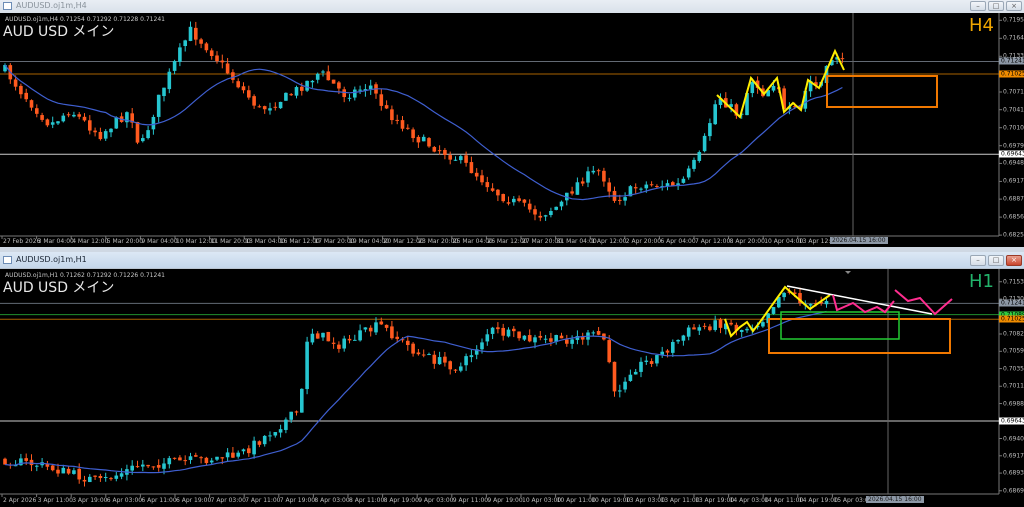 The width and height of the screenshot is (1024, 507). I want to click on time-axis-label: 5 Mar 20:00, so click(125, 241).